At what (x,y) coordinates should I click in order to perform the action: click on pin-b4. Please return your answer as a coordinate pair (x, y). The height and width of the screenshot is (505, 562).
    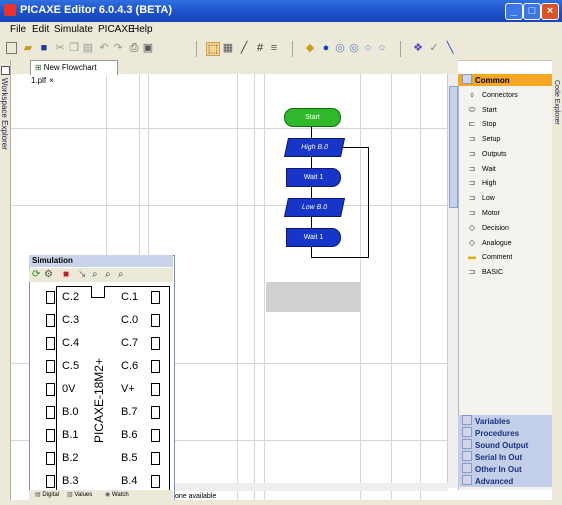
    Looking at the image, I should click on (155, 481).